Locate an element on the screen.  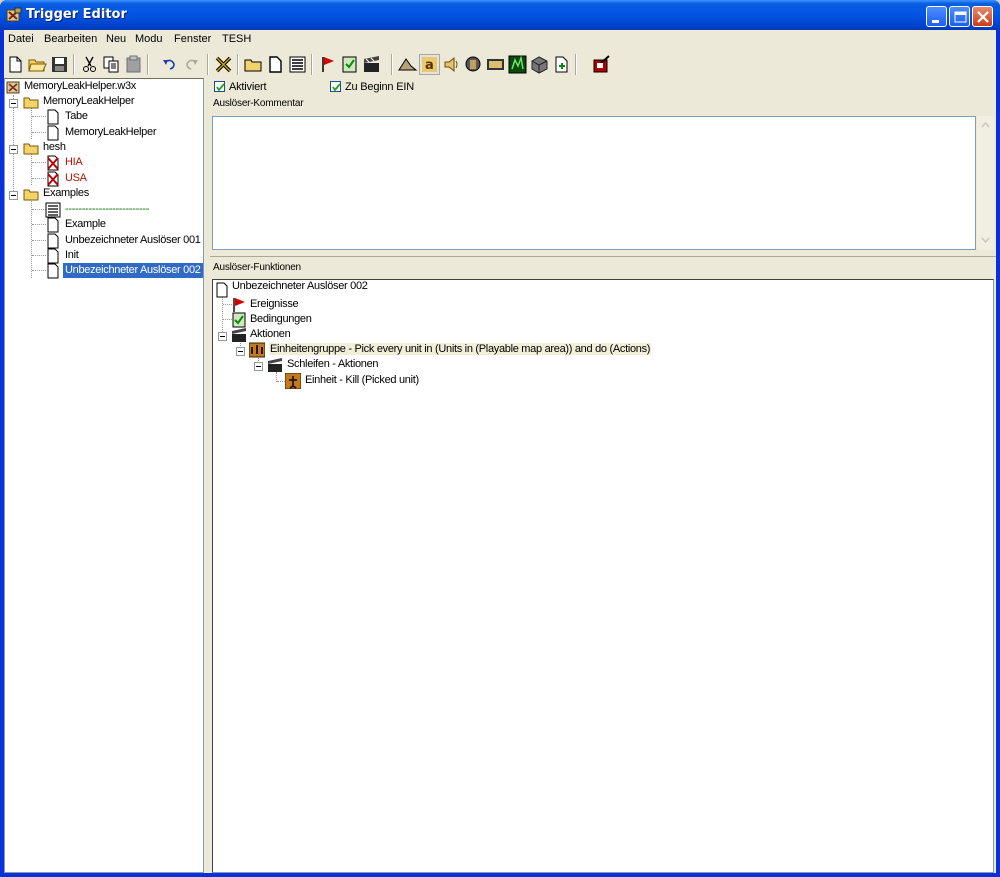
maximize-button is located at coordinates (959, 16).